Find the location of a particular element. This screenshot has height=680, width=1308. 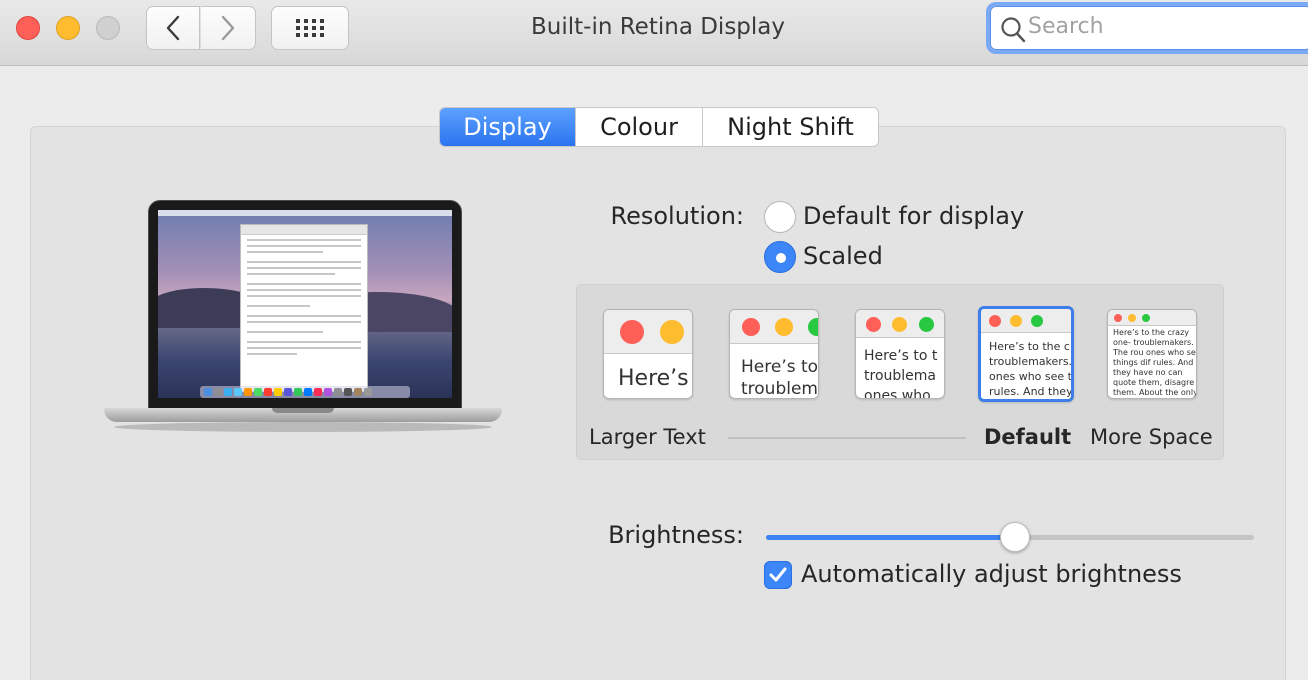

scaling-option-larger-text: Here’s is located at coordinates (648, 354).